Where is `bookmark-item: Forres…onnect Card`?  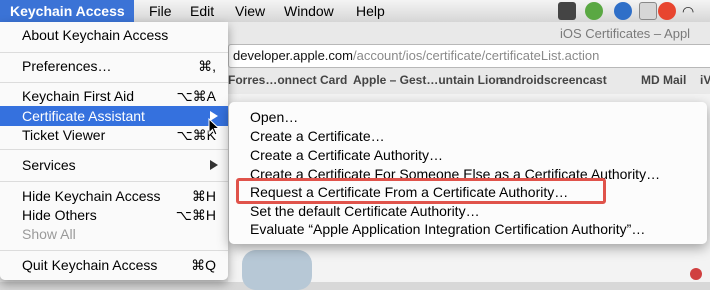
bookmark-item: Forres…onnect Card is located at coordinates (287, 80).